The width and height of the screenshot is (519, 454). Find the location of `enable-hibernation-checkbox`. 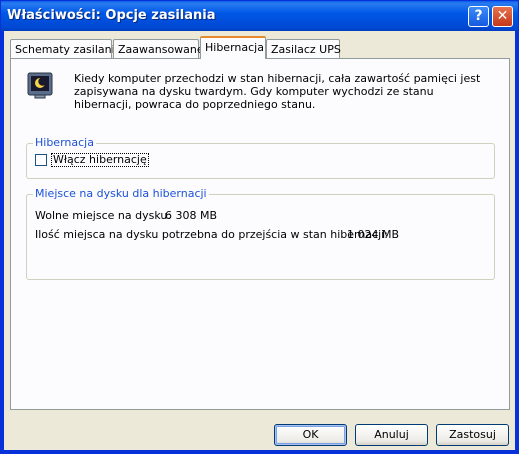

enable-hibernation-checkbox is located at coordinates (41, 160).